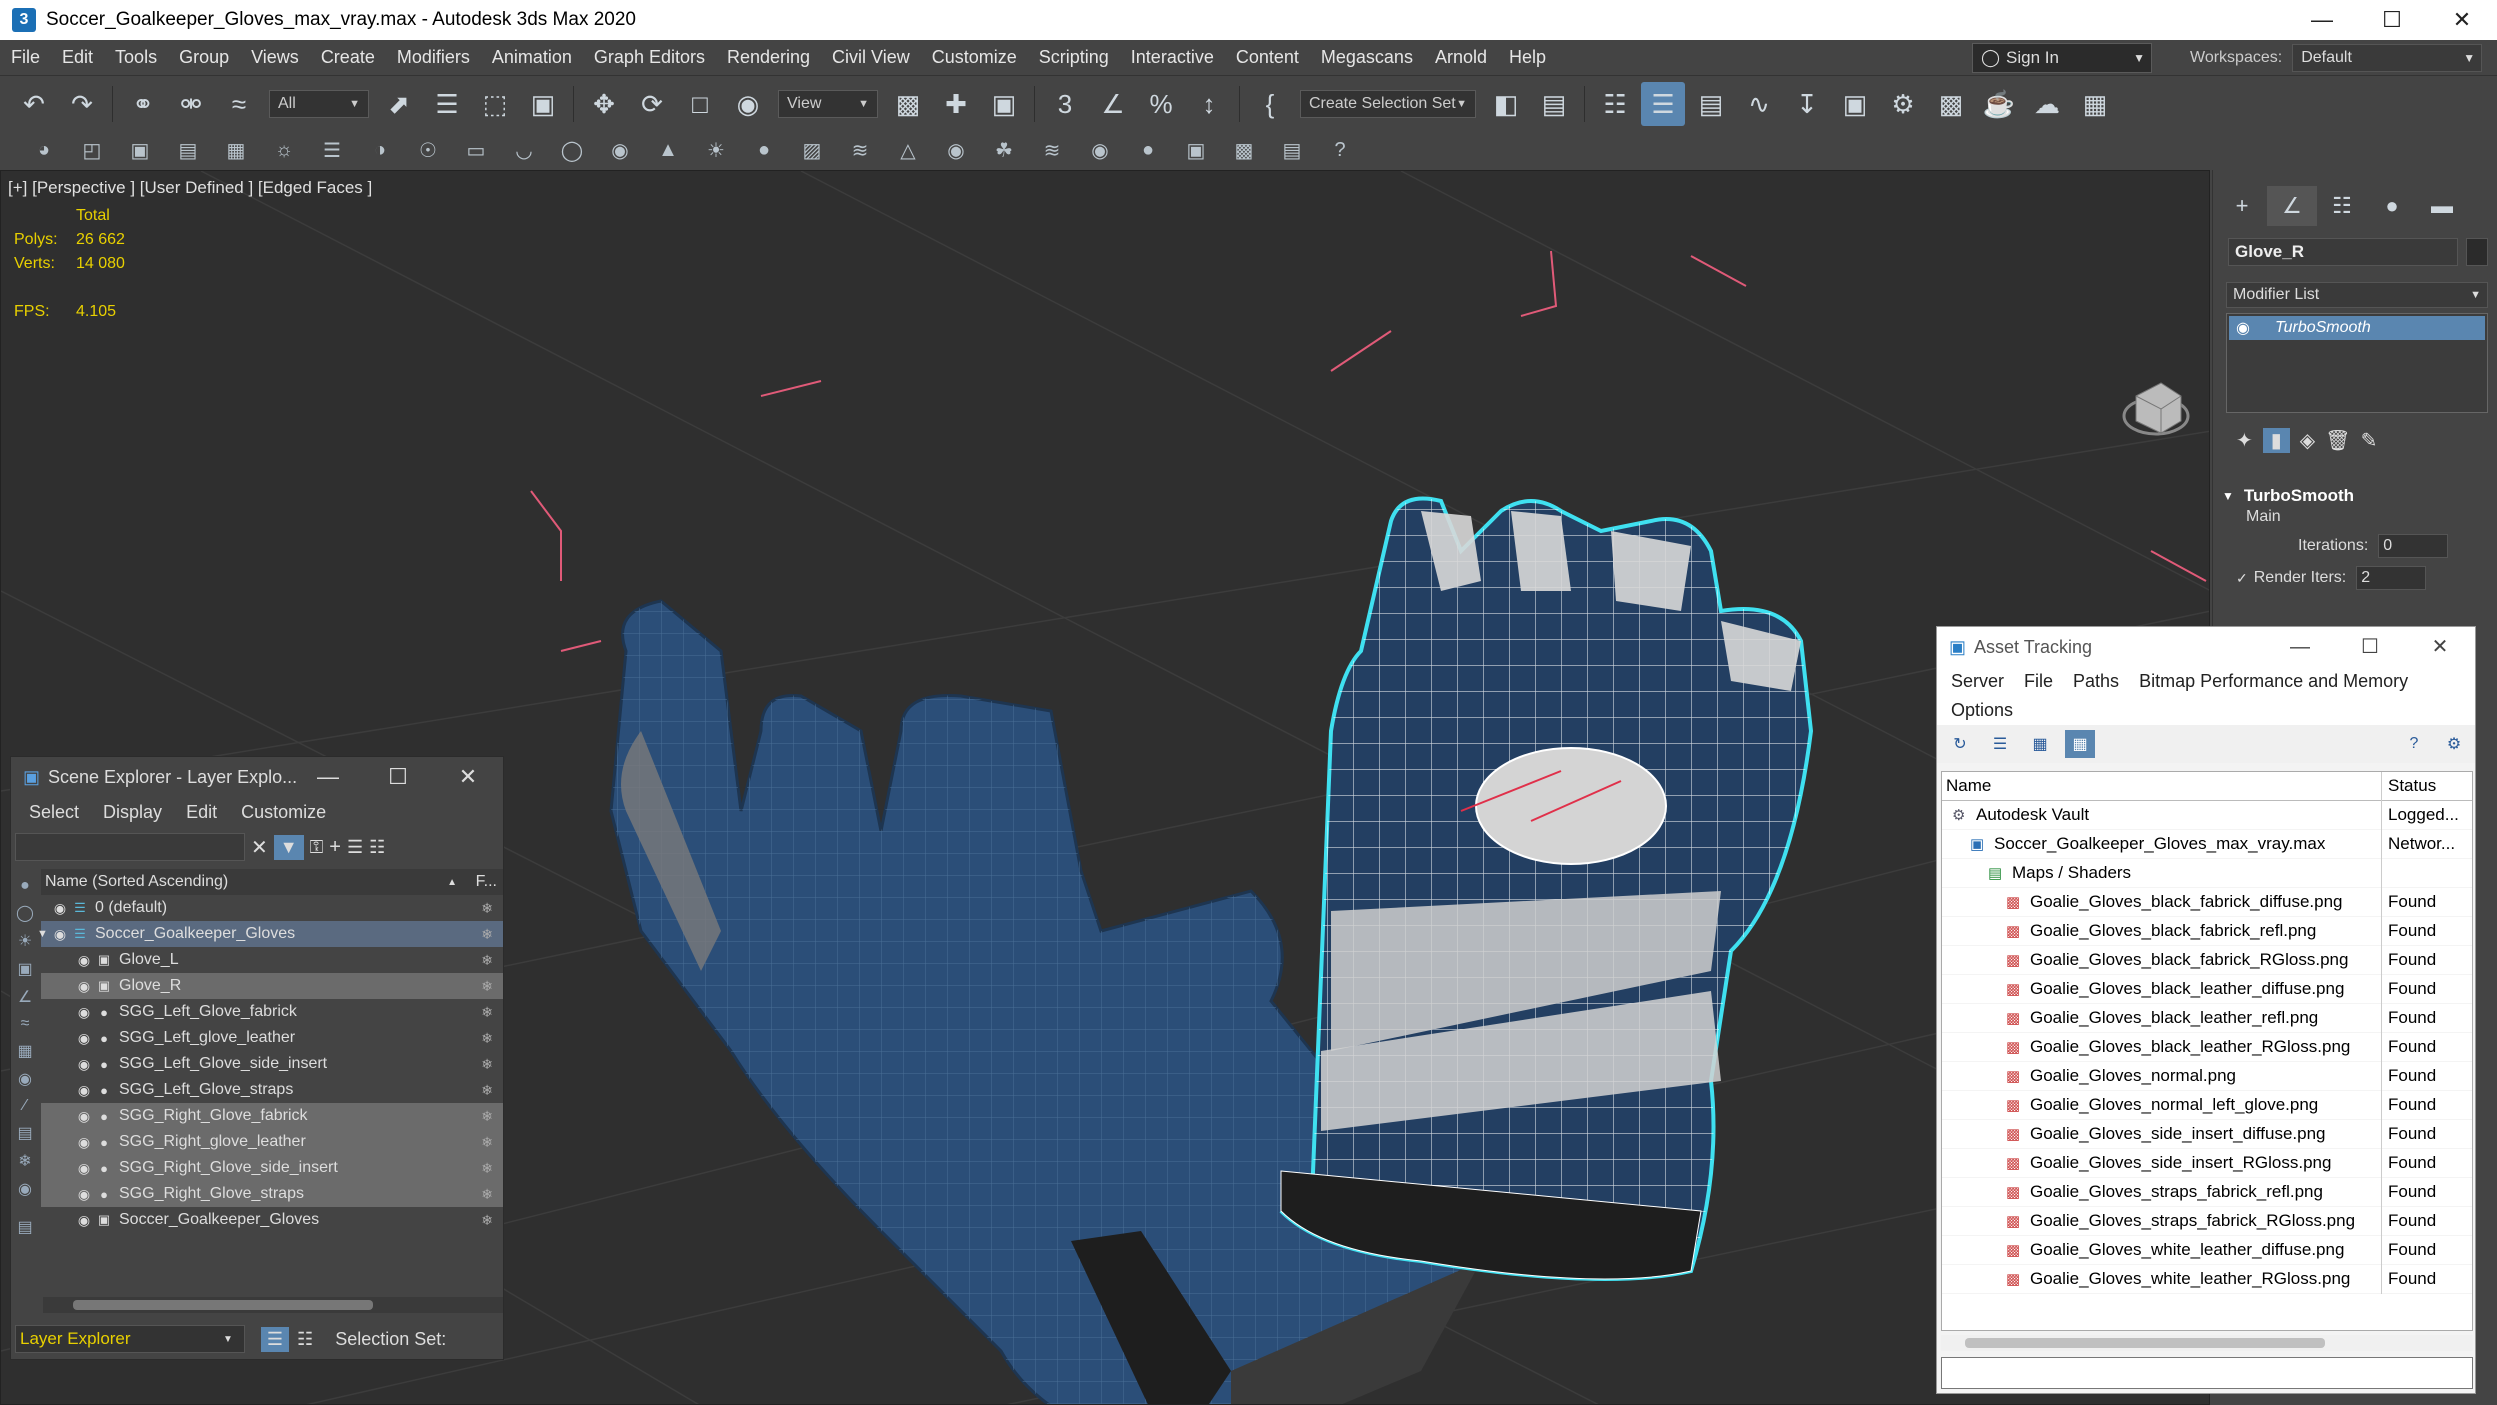 The image size is (2497, 1405). What do you see at coordinates (1711, 104) in the screenshot?
I see `toggle-ribbon-icon: ▤` at bounding box center [1711, 104].